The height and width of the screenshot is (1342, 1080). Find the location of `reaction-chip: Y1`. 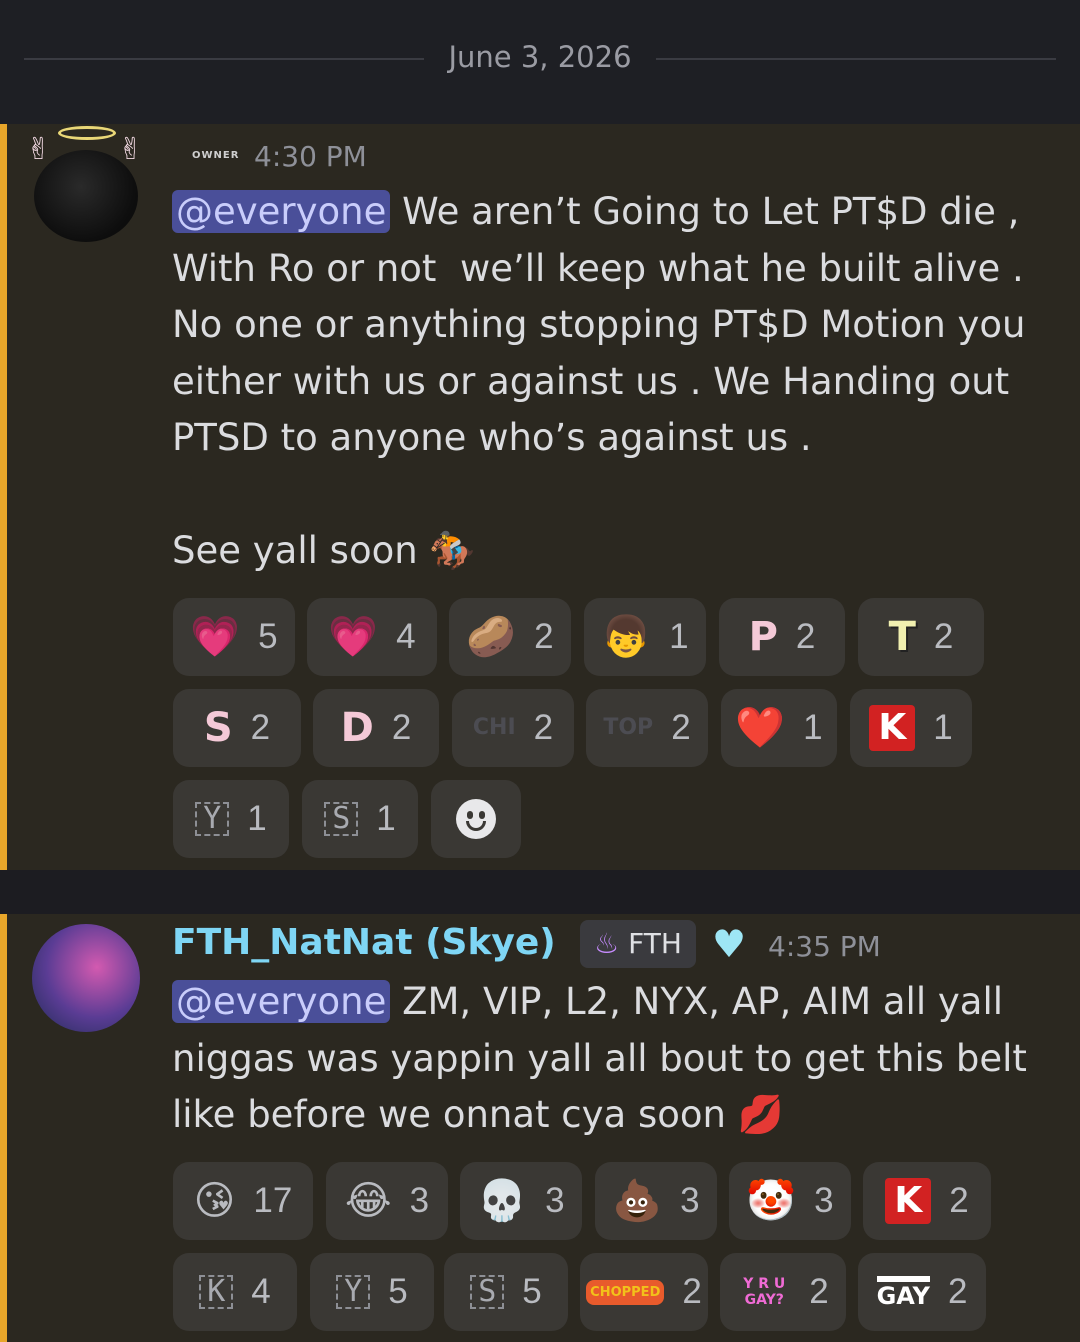

reaction-chip: Y1 is located at coordinates (231, 819).